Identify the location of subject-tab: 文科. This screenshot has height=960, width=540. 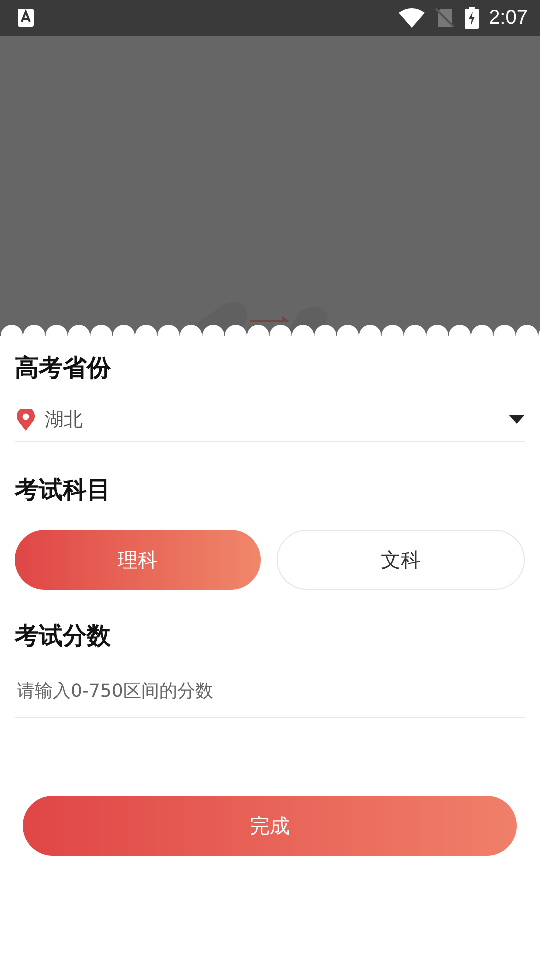
(401, 560).